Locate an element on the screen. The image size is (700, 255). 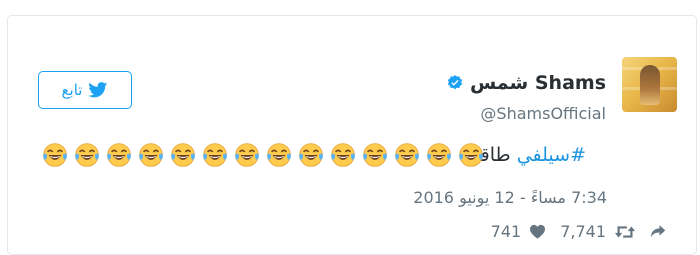
like-count: 741 is located at coordinates (506, 231).